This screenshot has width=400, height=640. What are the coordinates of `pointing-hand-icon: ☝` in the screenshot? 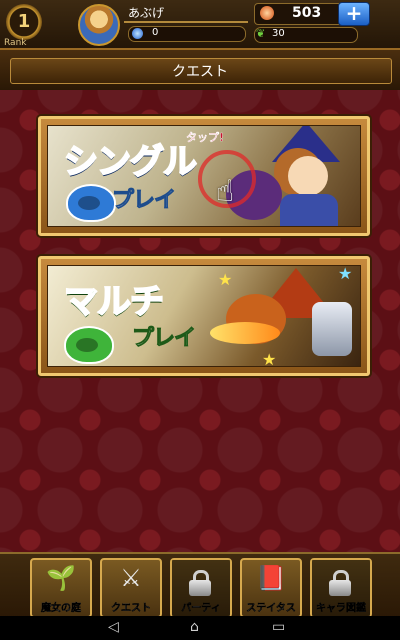 It's located at (225, 191).